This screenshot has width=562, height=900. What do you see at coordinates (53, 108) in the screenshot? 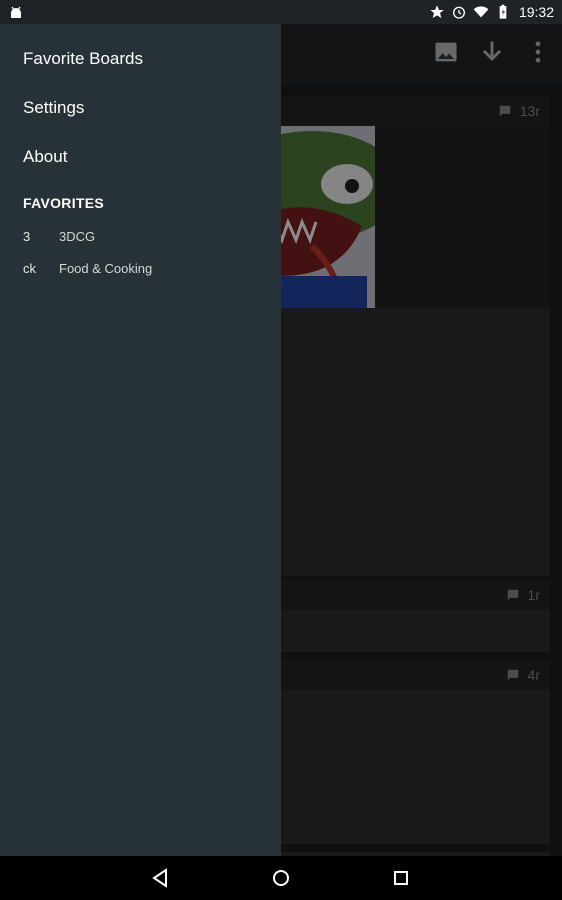
I see `drawer-item-settings: Settings` at bounding box center [53, 108].